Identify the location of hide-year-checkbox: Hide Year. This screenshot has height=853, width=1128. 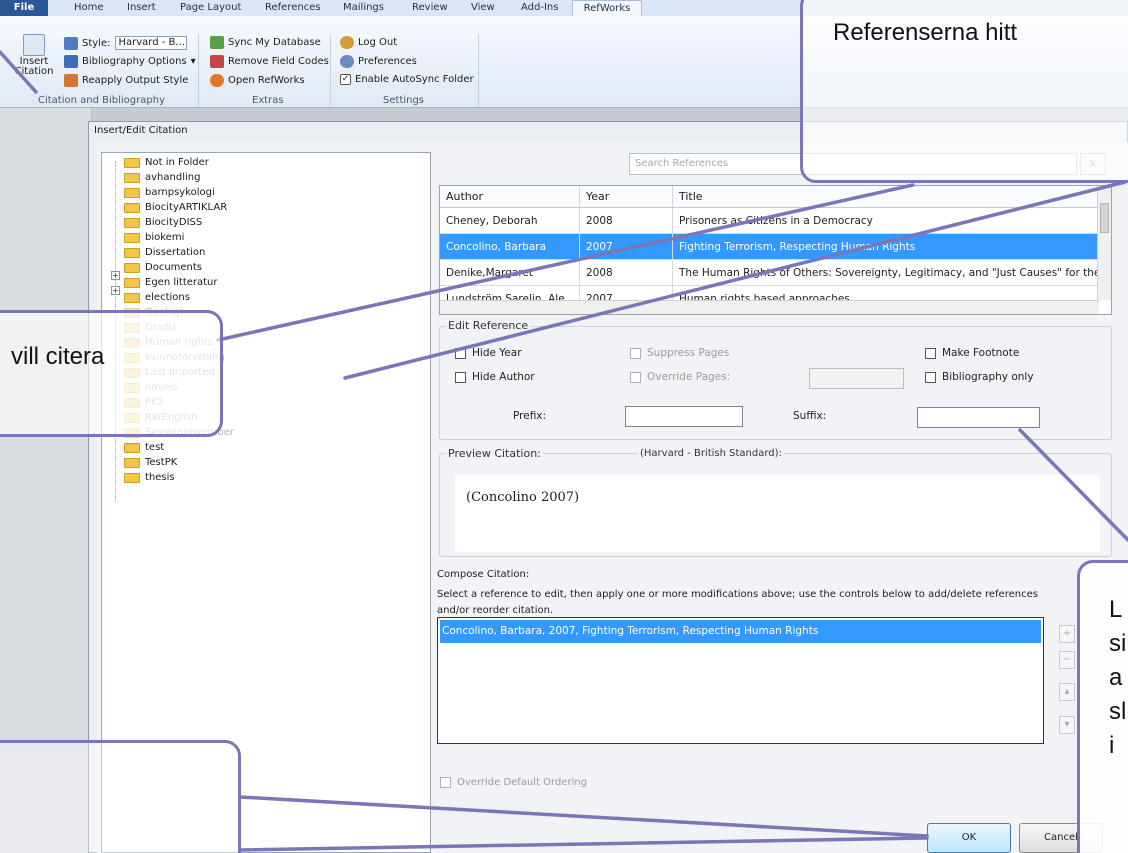
(488, 353).